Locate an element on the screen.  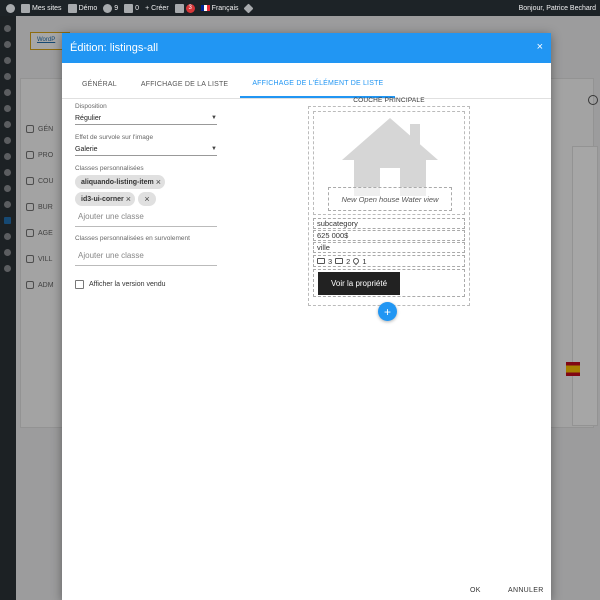
disposition-label: Disposition is located at coordinates (91, 106).